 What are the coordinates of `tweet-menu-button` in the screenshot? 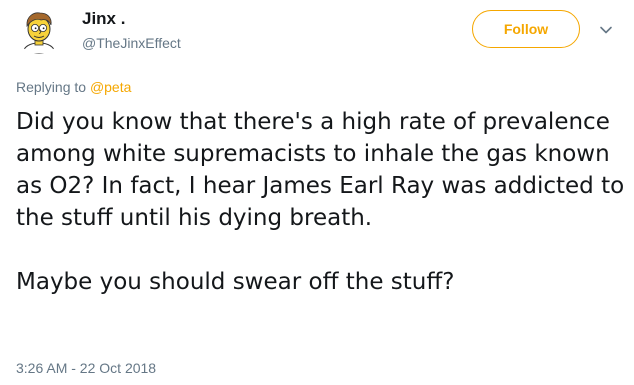 It's located at (606, 30).